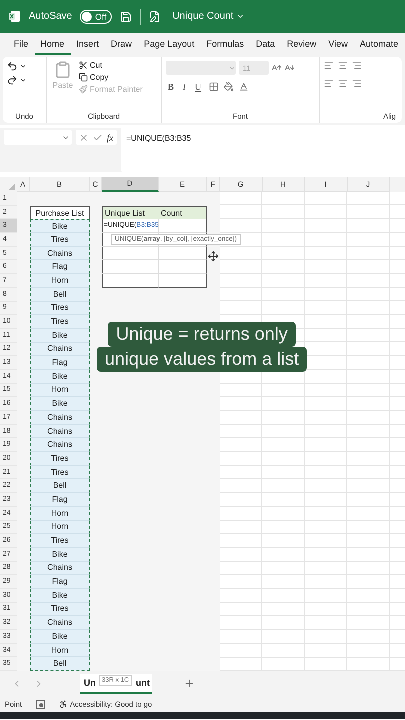 This screenshot has height=720, width=405. What do you see at coordinates (121, 45) in the screenshot?
I see `menu-tab: Draw` at bounding box center [121, 45].